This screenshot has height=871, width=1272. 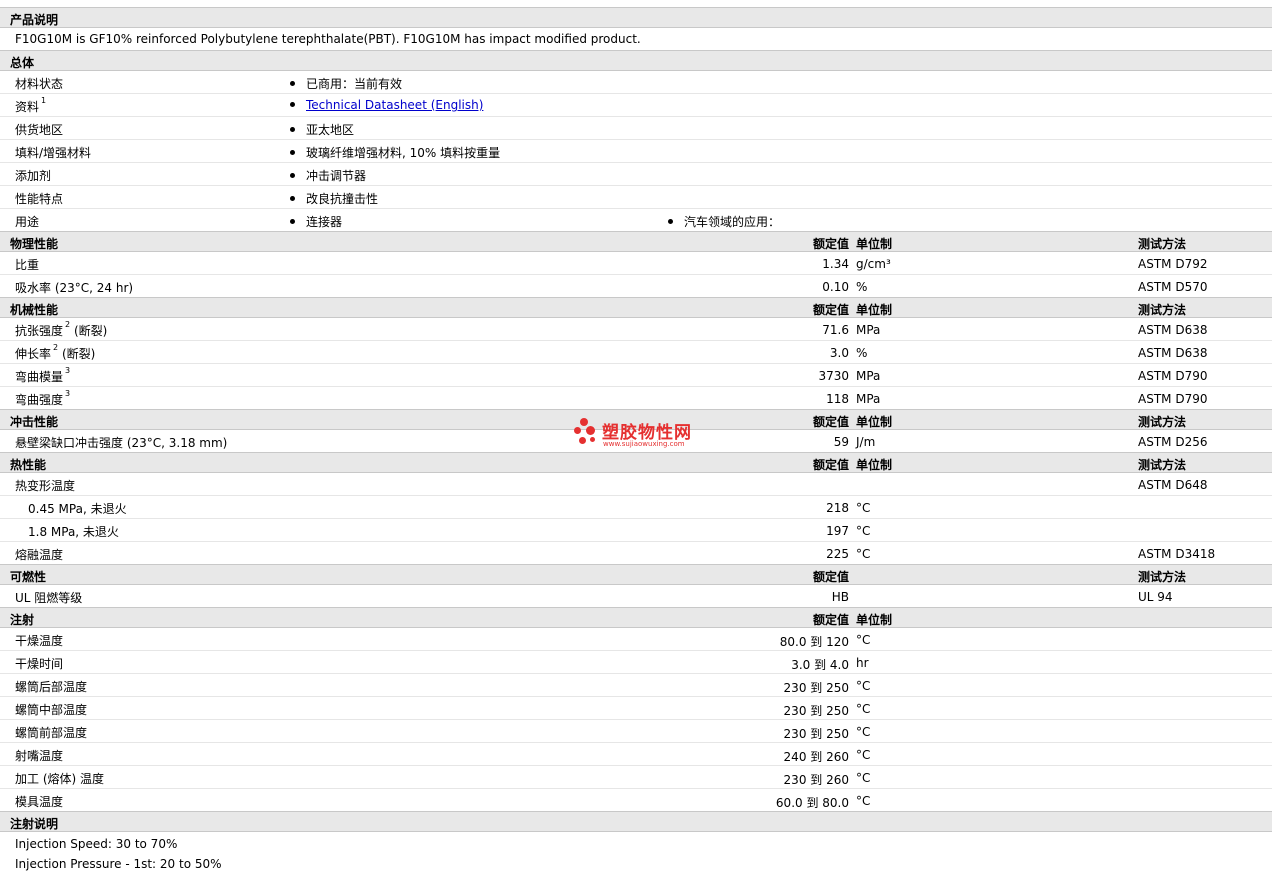 What do you see at coordinates (873, 264) in the screenshot?
I see `row-unit: g/cm³` at bounding box center [873, 264].